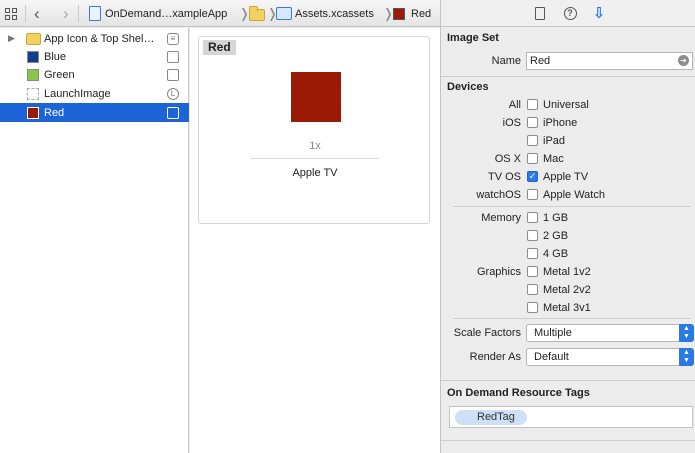  Describe the element at coordinates (532, 176) in the screenshot. I see `checkbox-apple-tv: ✓` at that location.